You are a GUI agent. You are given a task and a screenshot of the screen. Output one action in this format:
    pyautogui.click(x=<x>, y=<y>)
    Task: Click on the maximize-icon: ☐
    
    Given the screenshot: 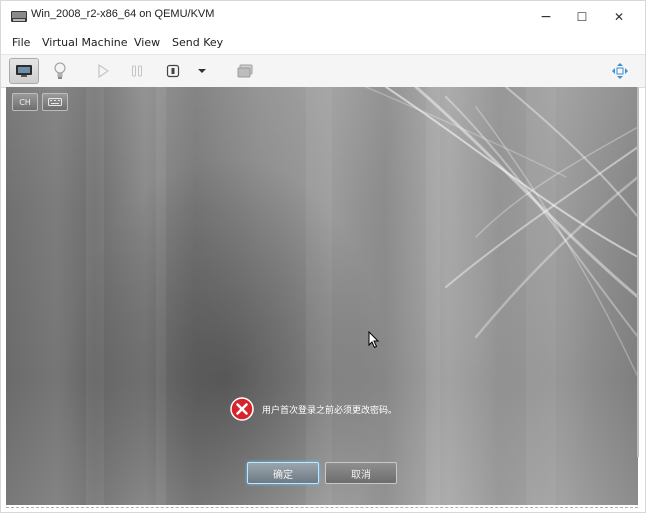 What is the action you would take?
    pyautogui.click(x=582, y=17)
    